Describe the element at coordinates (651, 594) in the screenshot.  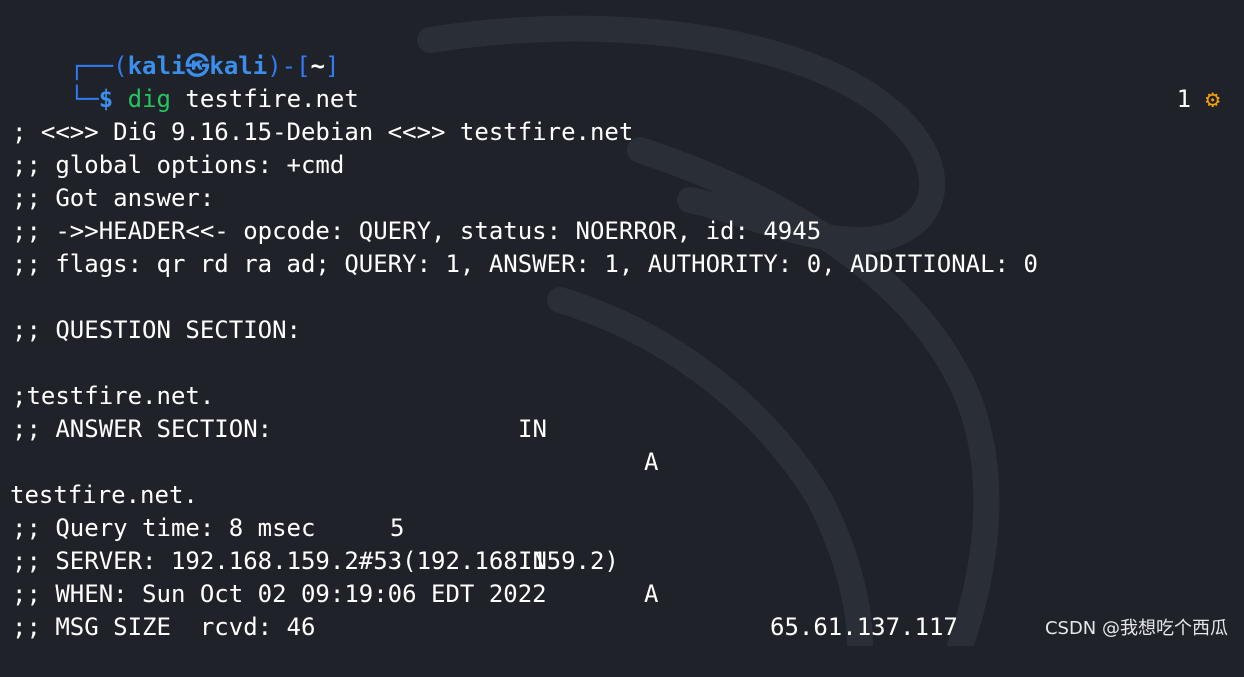
I see `answer-type: A` at that location.